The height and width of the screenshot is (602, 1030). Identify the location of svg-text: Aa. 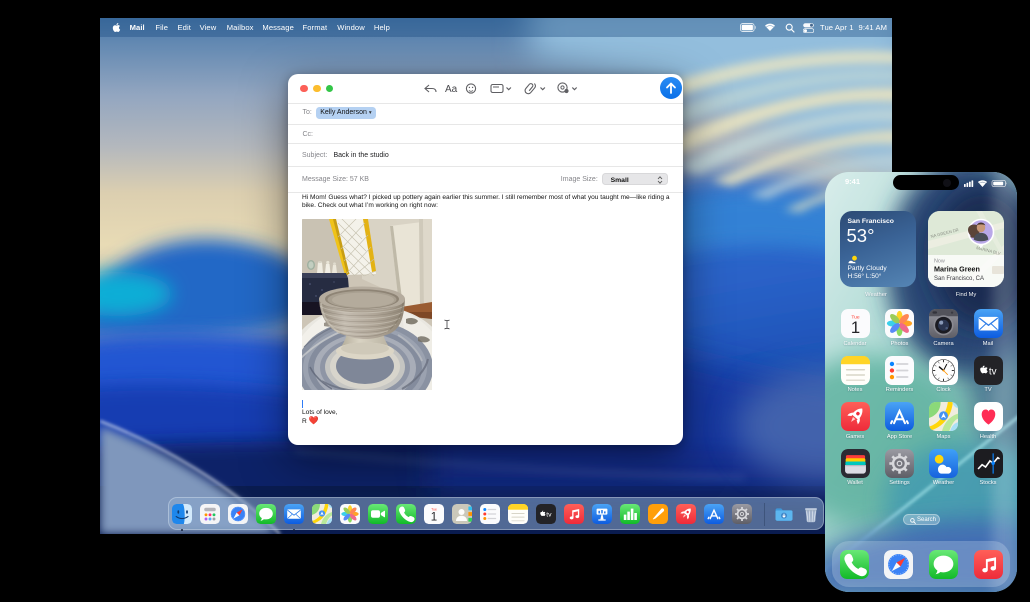
(451, 89).